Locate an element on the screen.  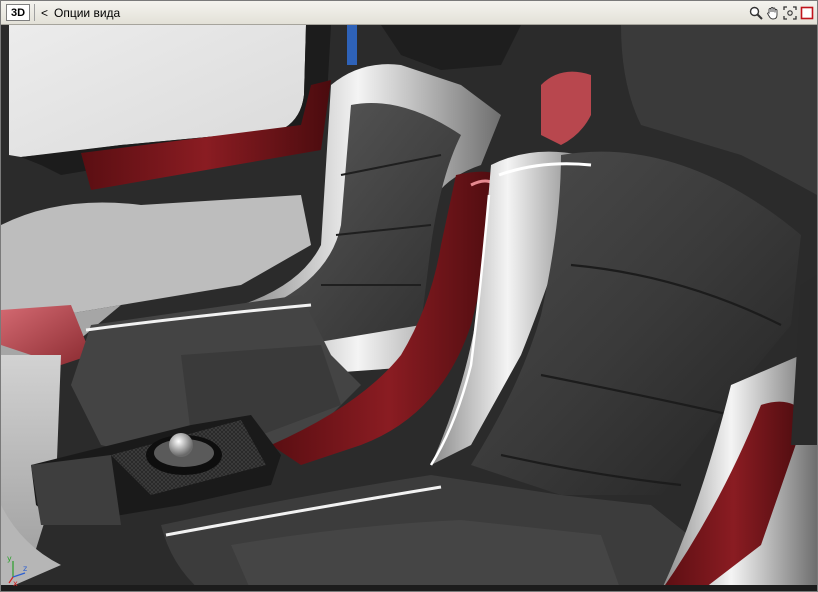
mode-3d-button: 3D is located at coordinates (18, 12).